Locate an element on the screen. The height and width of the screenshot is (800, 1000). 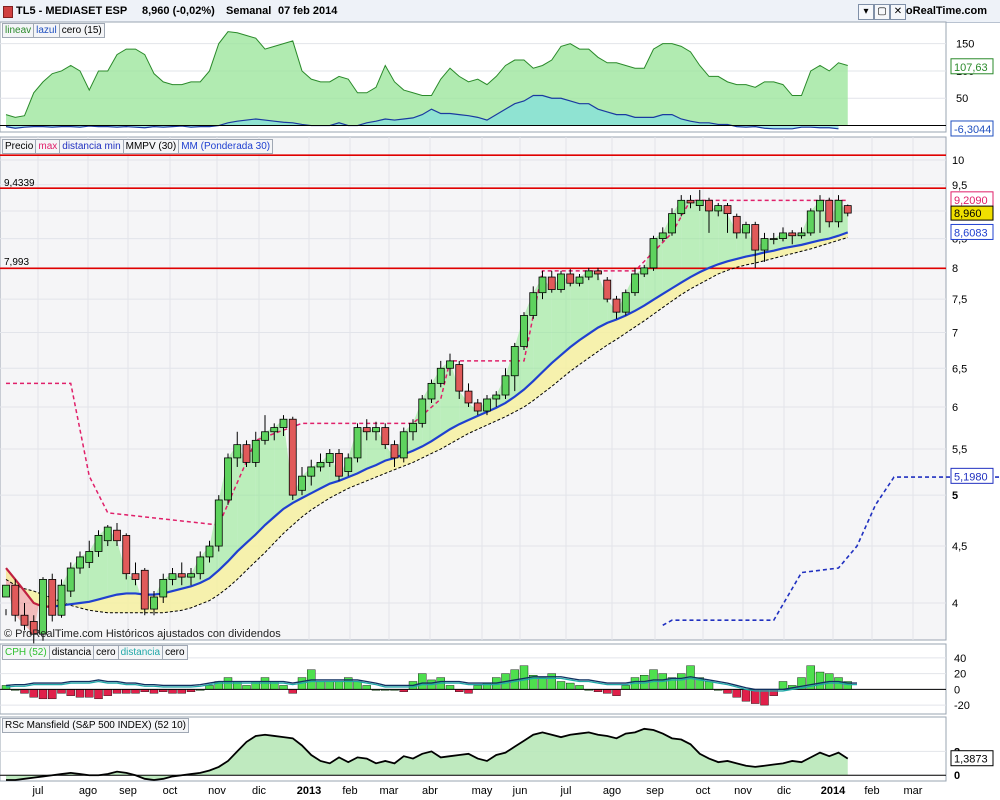
legend-mm-ponderada: MM (Ponderada 30) is located at coordinates (225, 146).